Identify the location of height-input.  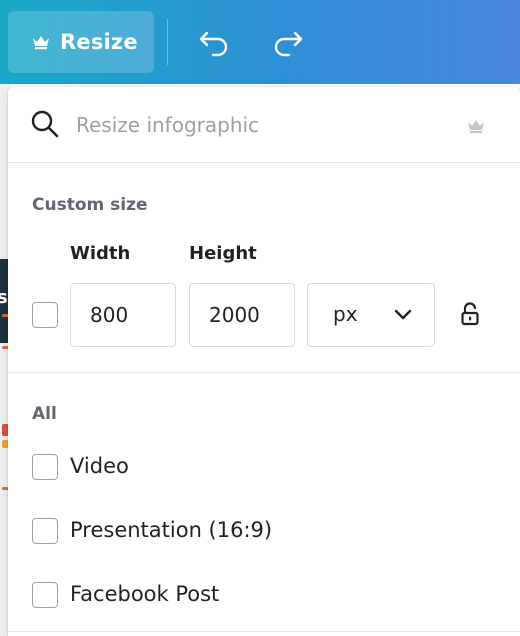
(242, 315).